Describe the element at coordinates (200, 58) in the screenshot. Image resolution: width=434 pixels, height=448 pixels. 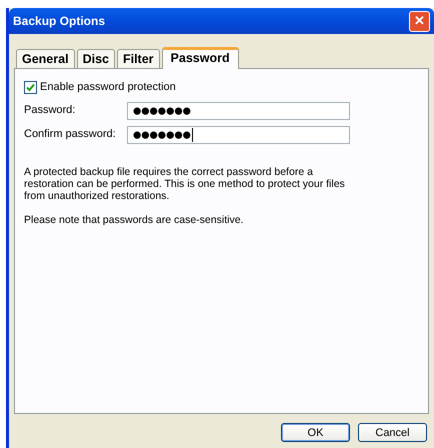
I see `tab: Password` at that location.